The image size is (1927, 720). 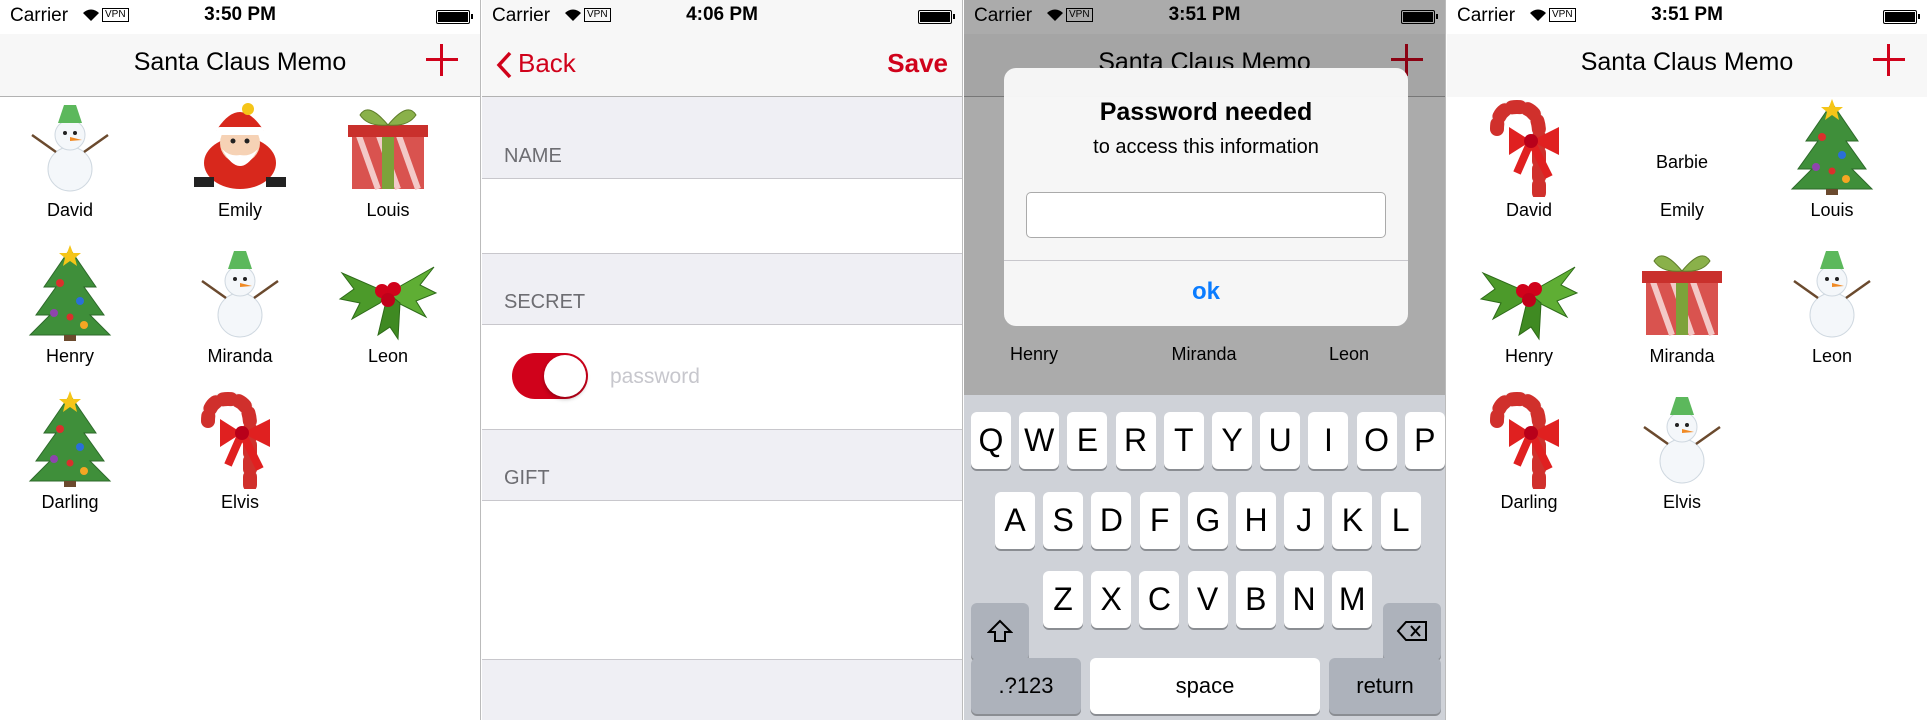 I want to click on key-f: F, so click(x=1159, y=520).